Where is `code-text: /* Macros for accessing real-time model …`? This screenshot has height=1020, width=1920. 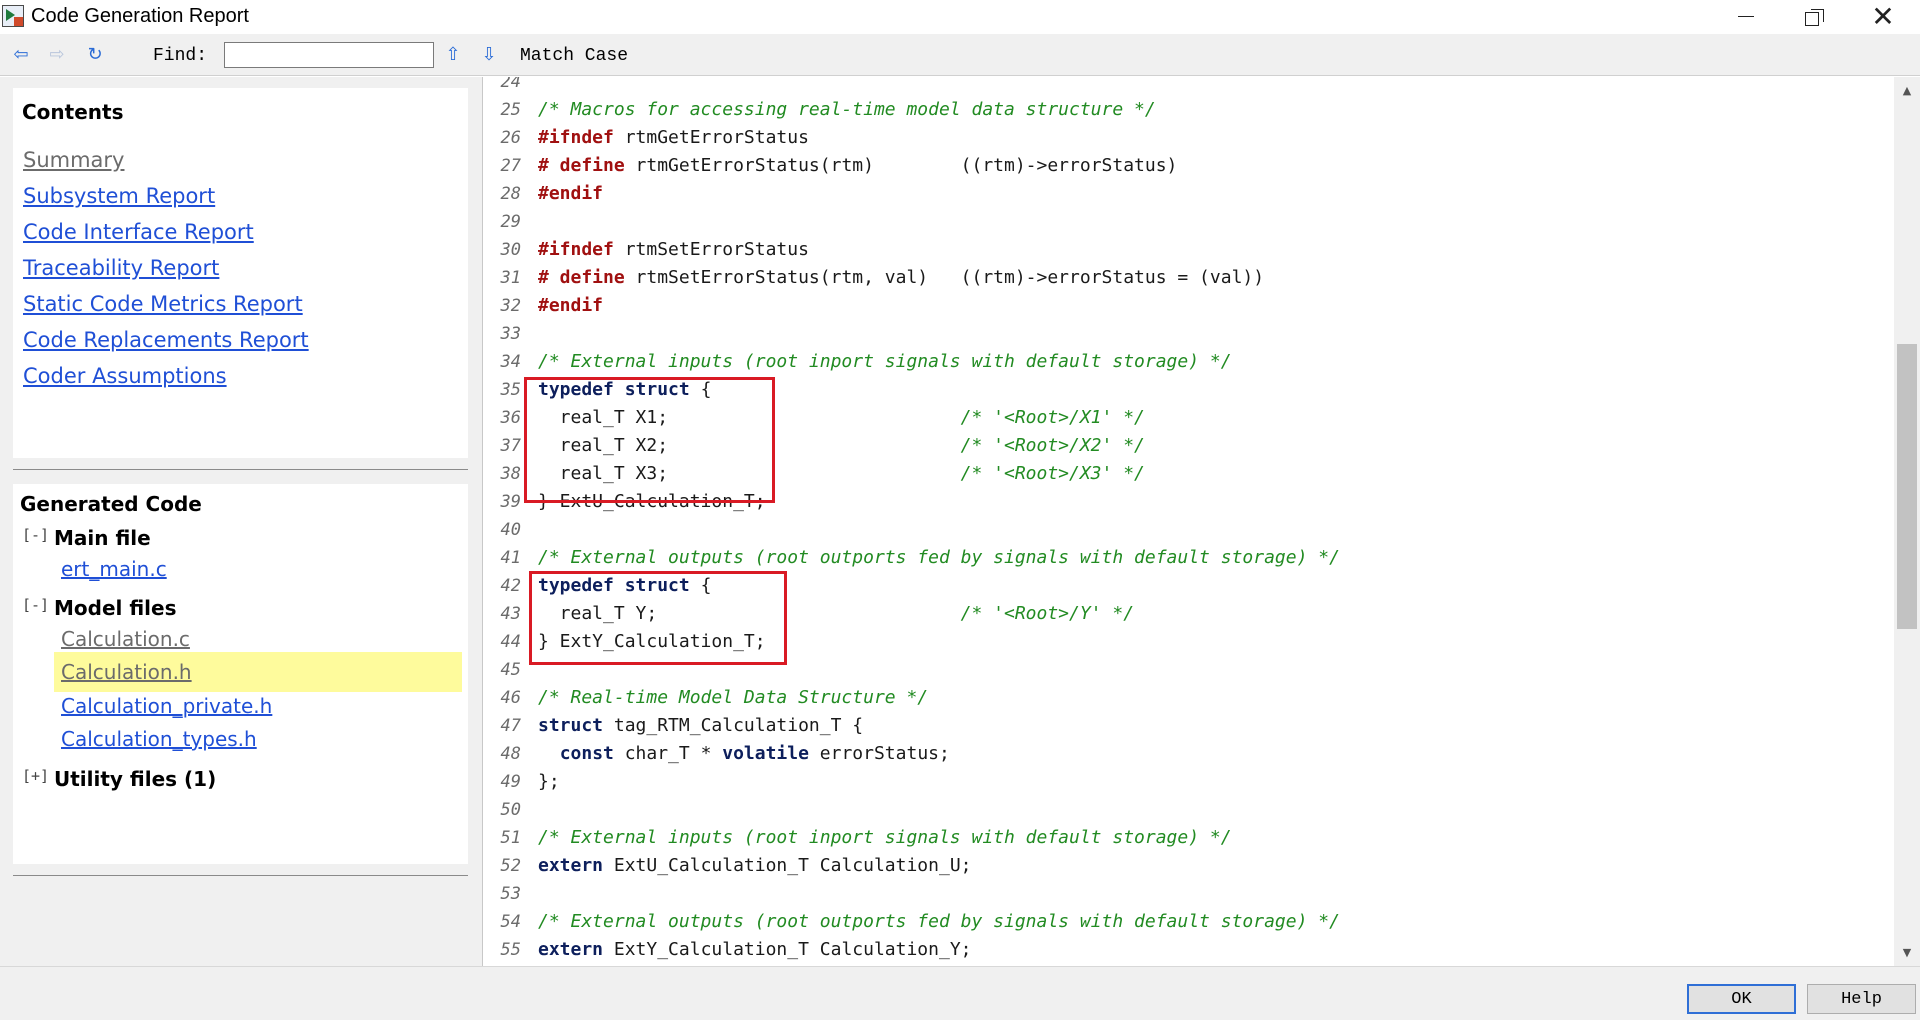
code-text: /* Macros for accessing real-time model … is located at coordinates (847, 109).